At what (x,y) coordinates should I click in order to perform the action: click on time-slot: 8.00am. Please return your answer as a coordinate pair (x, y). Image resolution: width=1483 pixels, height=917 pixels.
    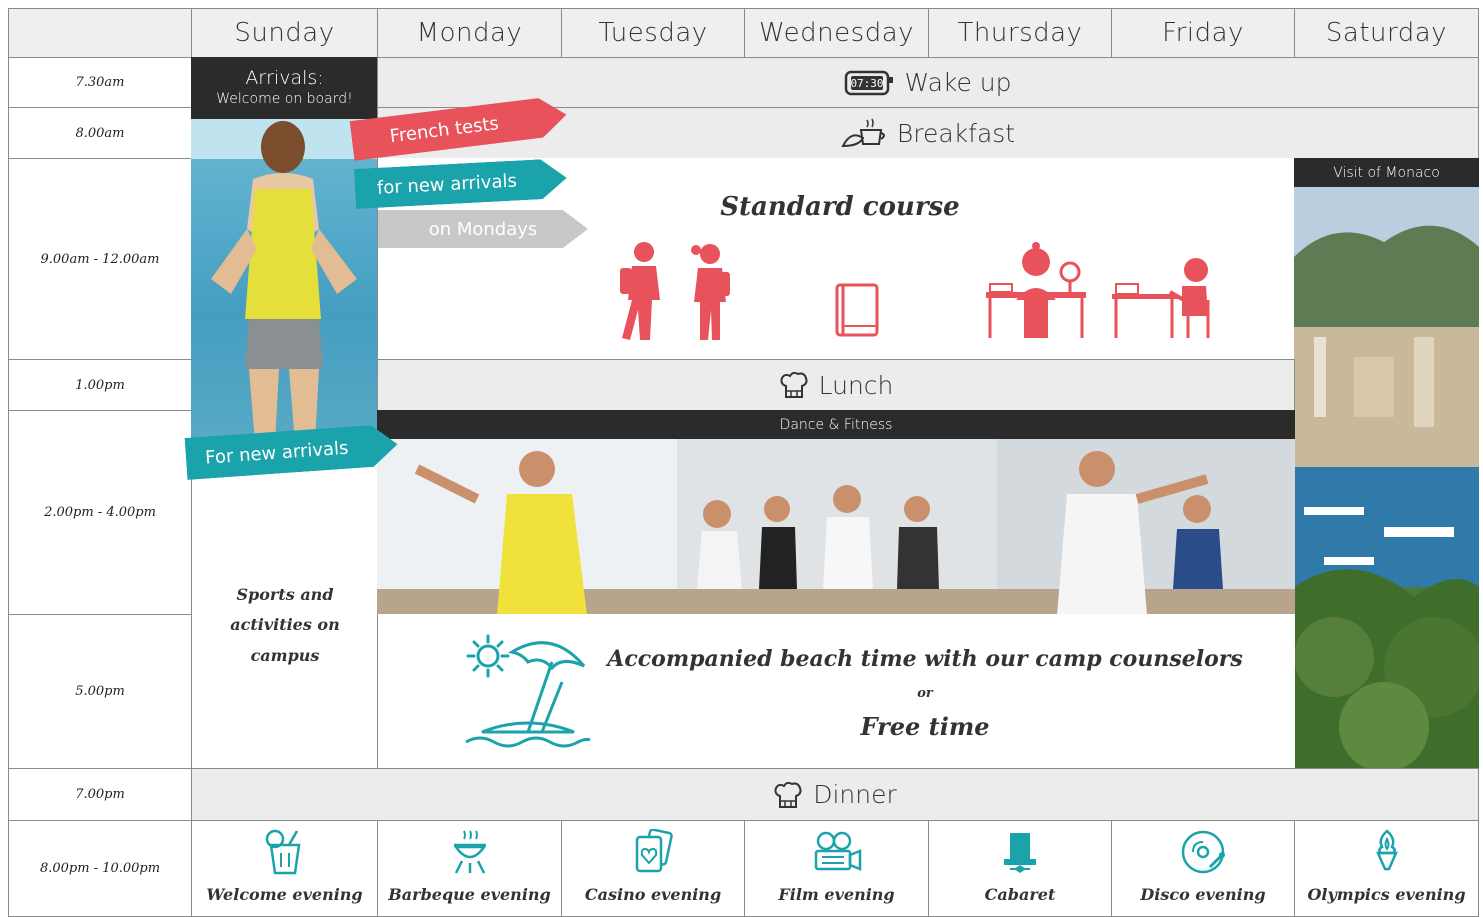
    Looking at the image, I should click on (100, 133).